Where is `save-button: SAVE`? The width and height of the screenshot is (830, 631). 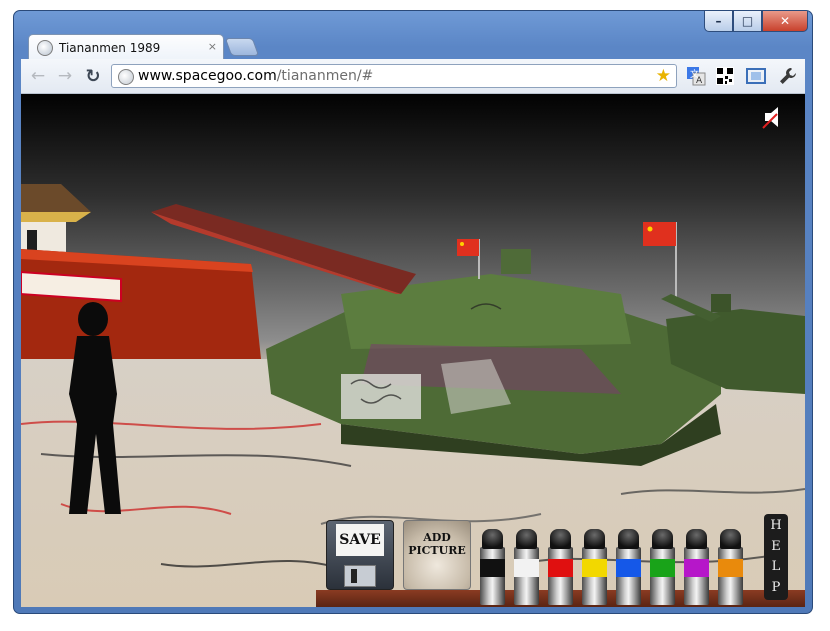 save-button: SAVE is located at coordinates (360, 555).